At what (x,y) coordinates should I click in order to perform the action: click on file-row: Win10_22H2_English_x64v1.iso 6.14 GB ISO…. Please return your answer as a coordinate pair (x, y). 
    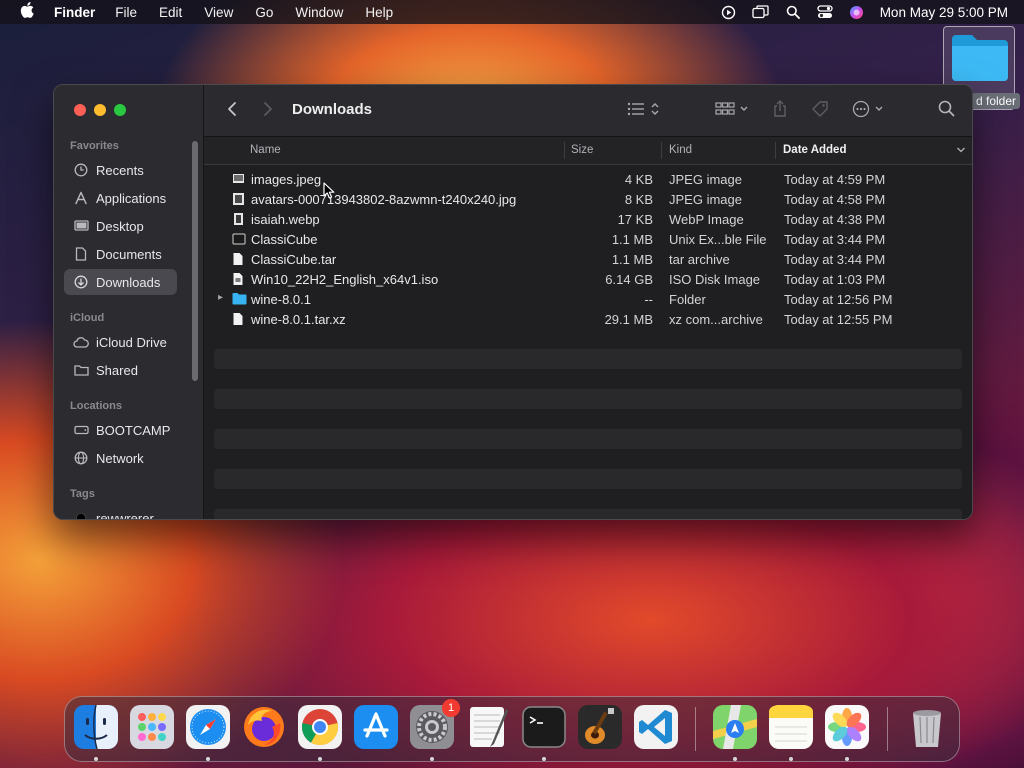
    Looking at the image, I should click on (588, 279).